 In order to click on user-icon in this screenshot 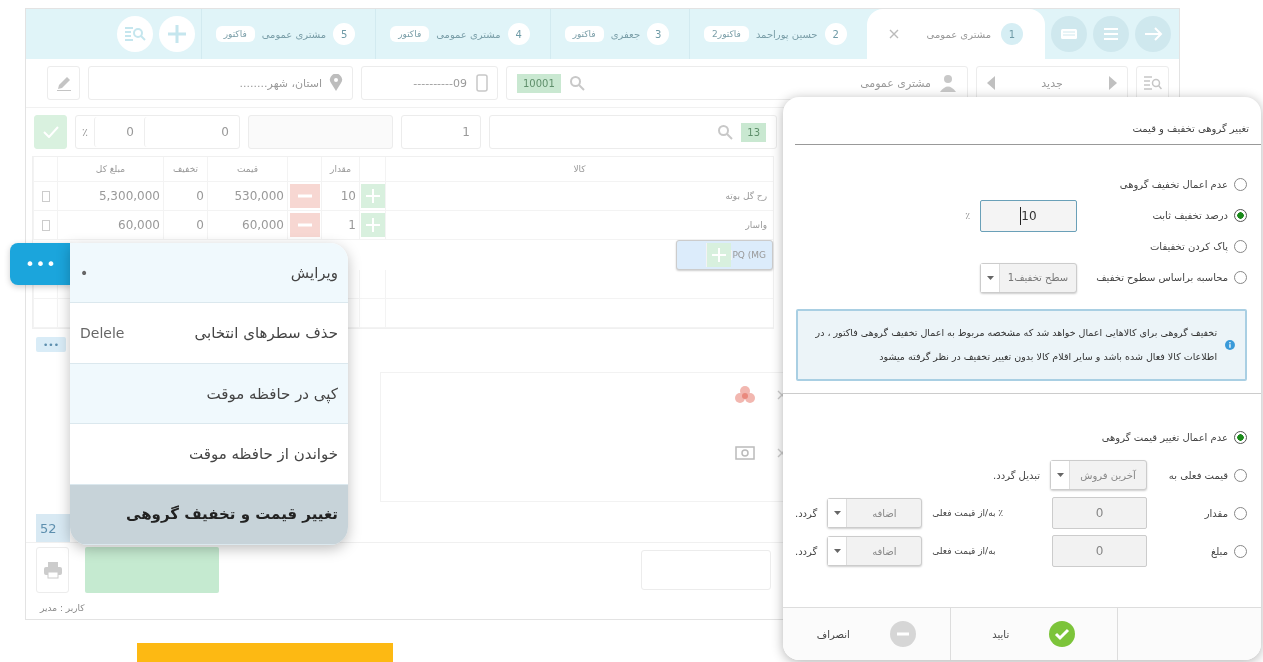, I will do `click(948, 83)`.